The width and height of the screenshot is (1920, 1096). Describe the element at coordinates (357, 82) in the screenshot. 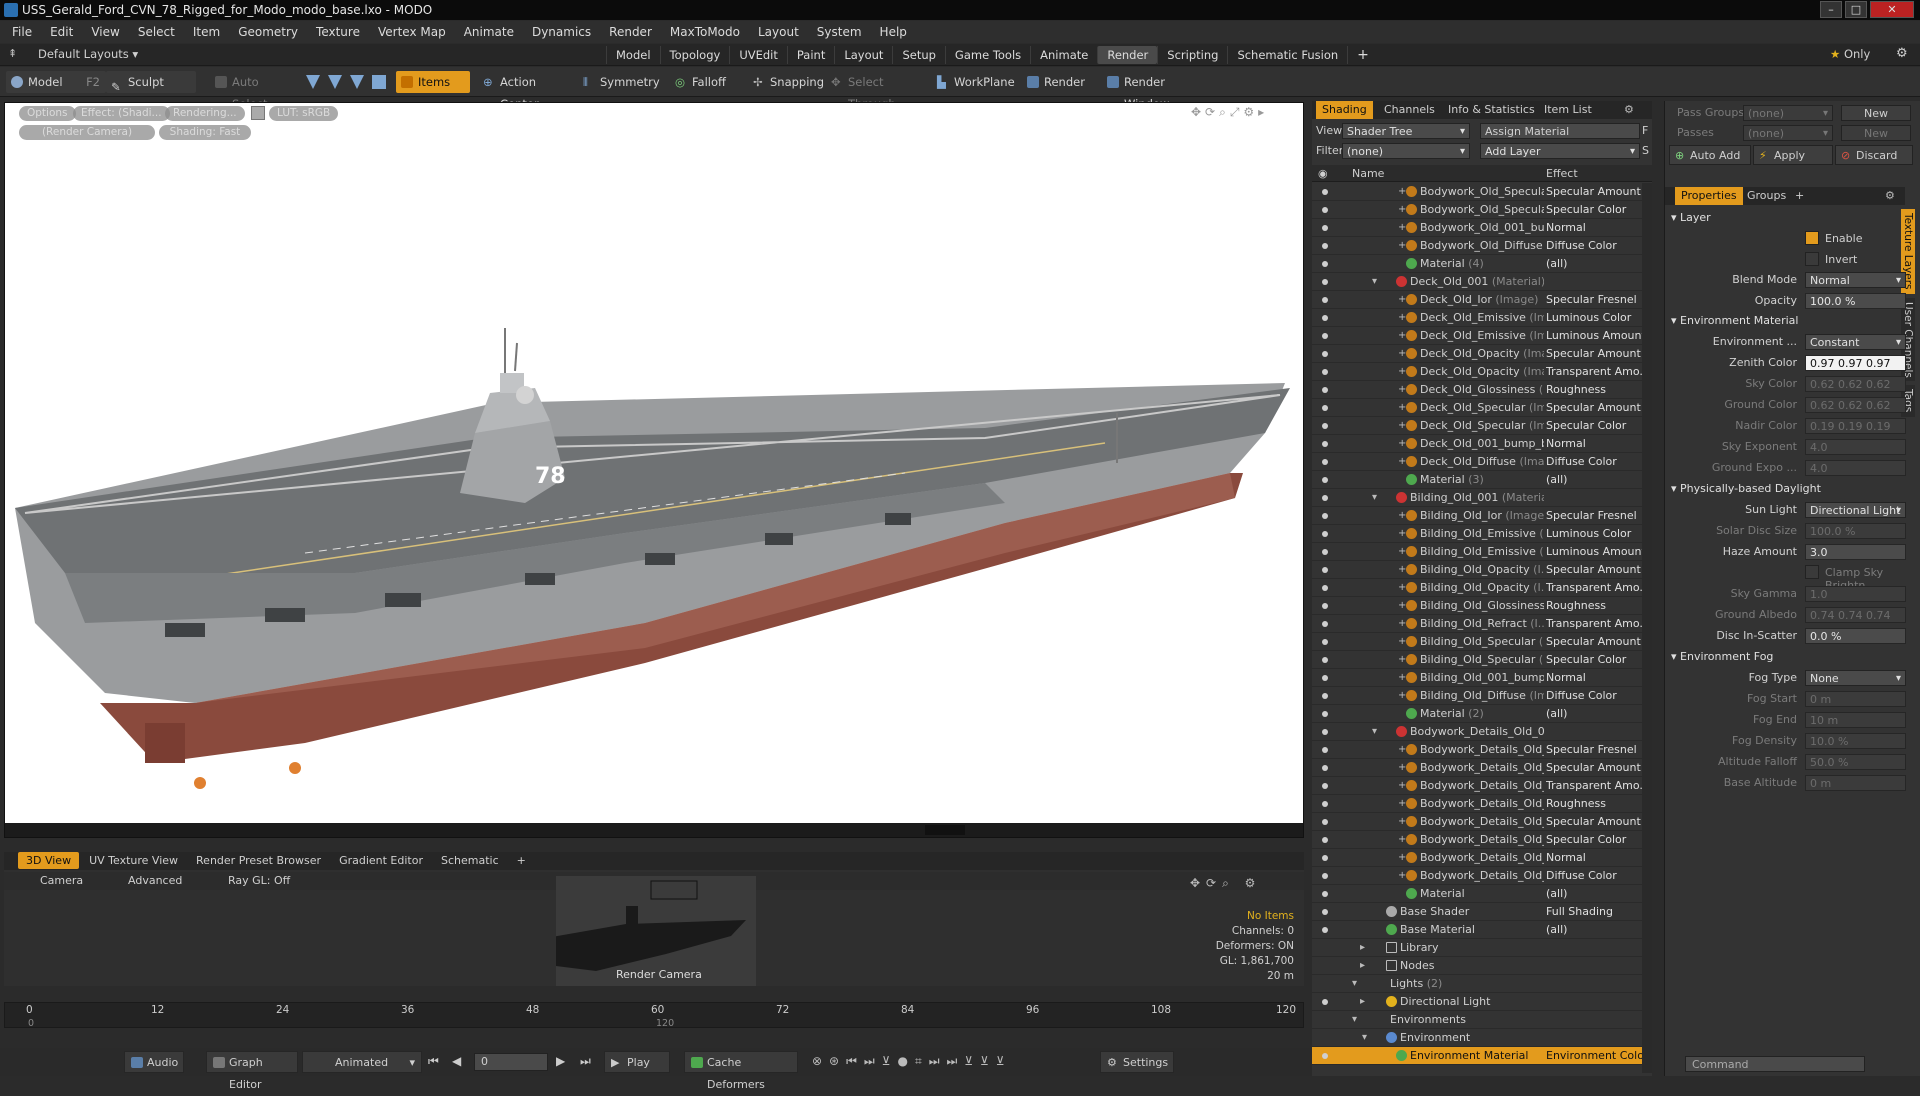

I see `polygon-select-icon` at that location.